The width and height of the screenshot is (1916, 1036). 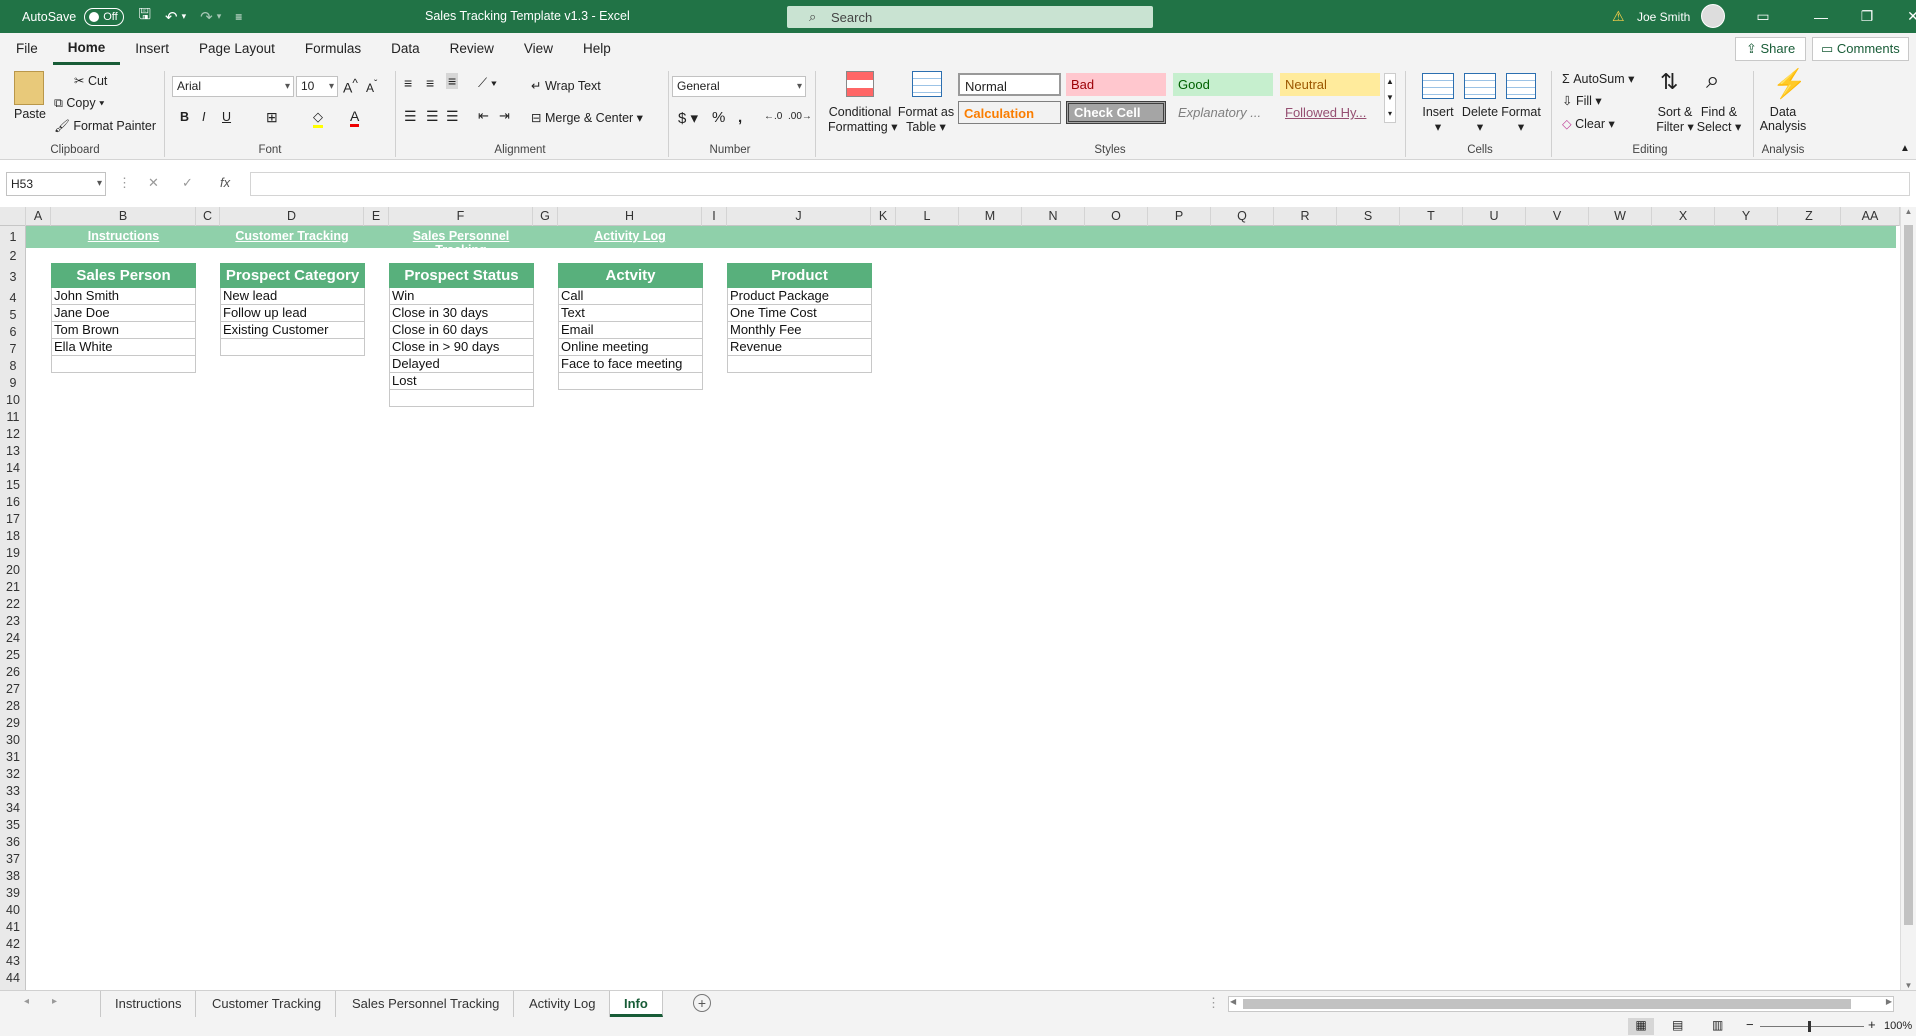 I want to click on insert-cells-icon, so click(x=1438, y=86).